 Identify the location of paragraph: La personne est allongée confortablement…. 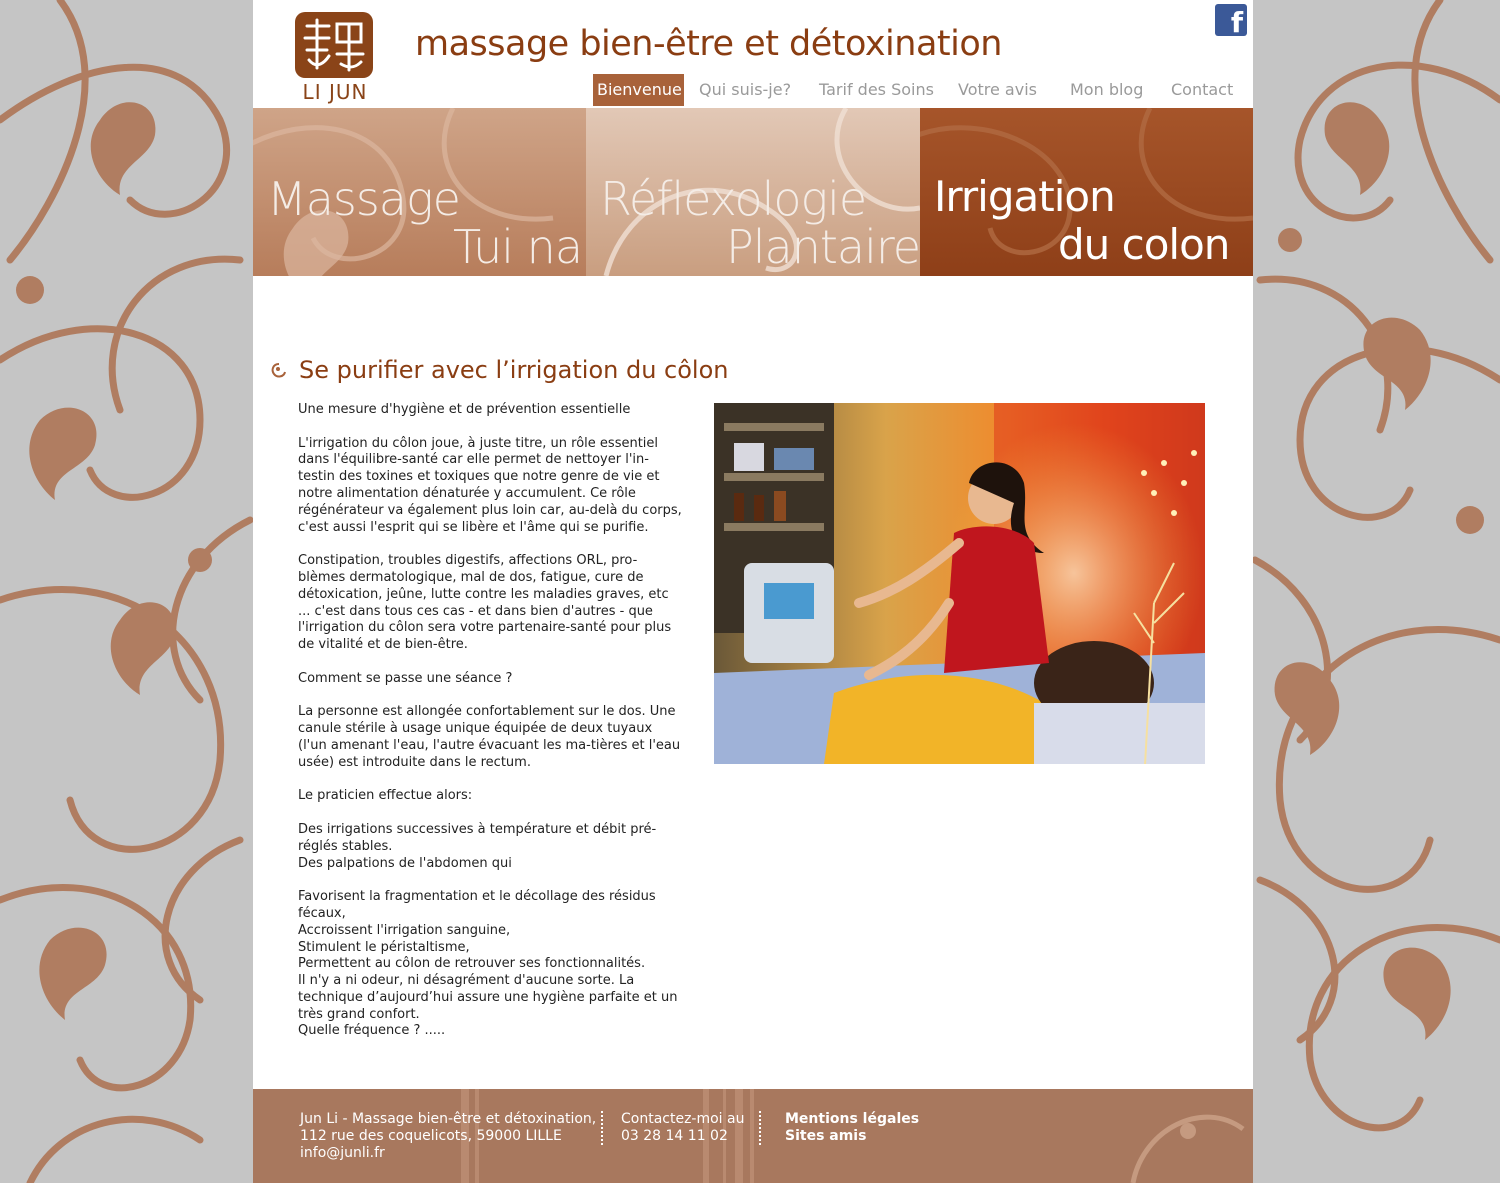
(489, 737).